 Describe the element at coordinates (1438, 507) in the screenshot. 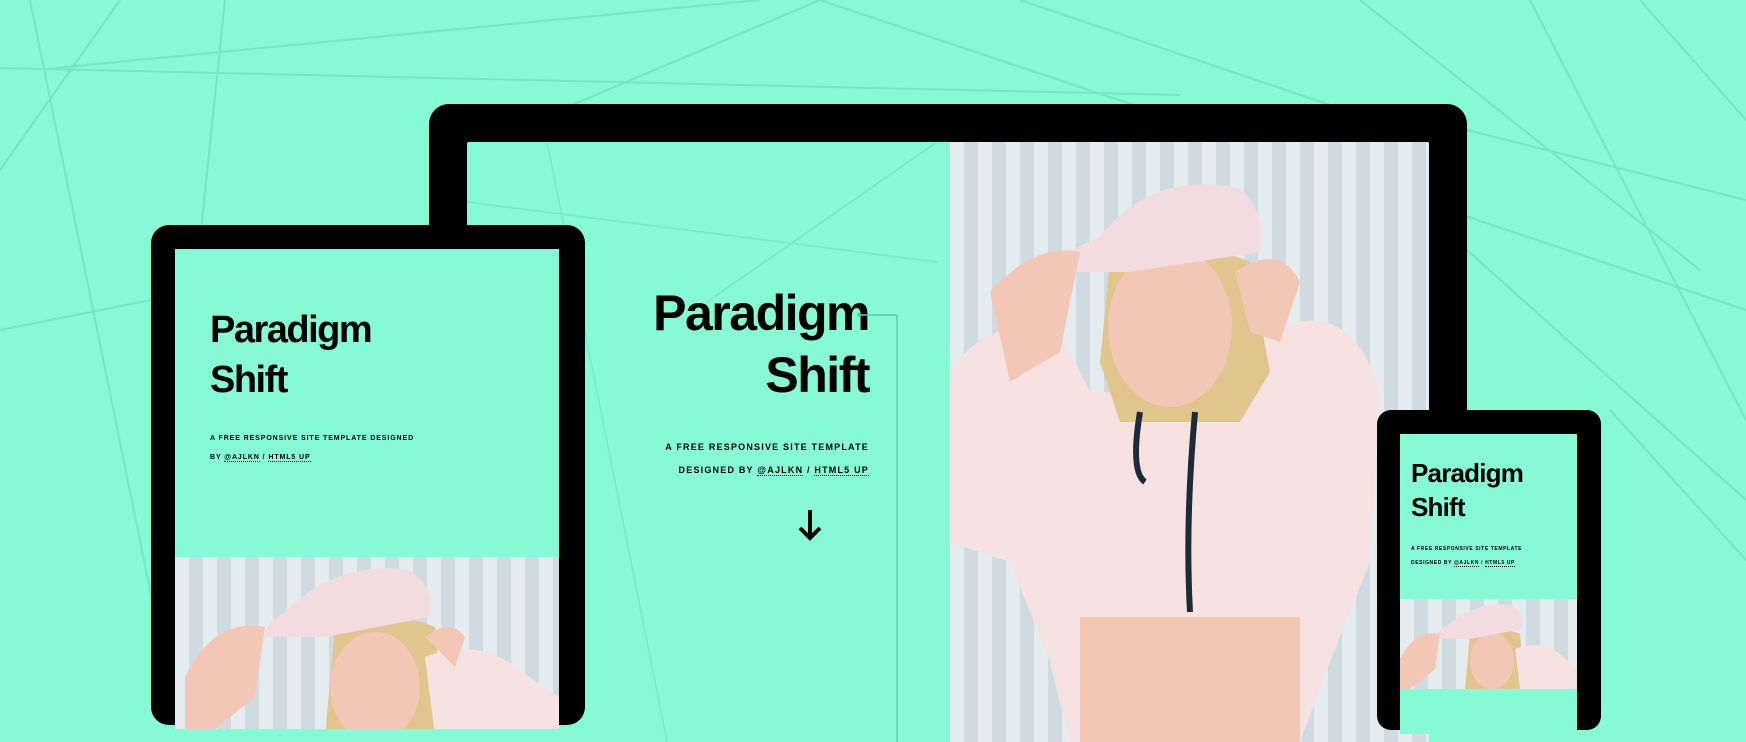

I see `phone-title-line2: Shift` at that location.